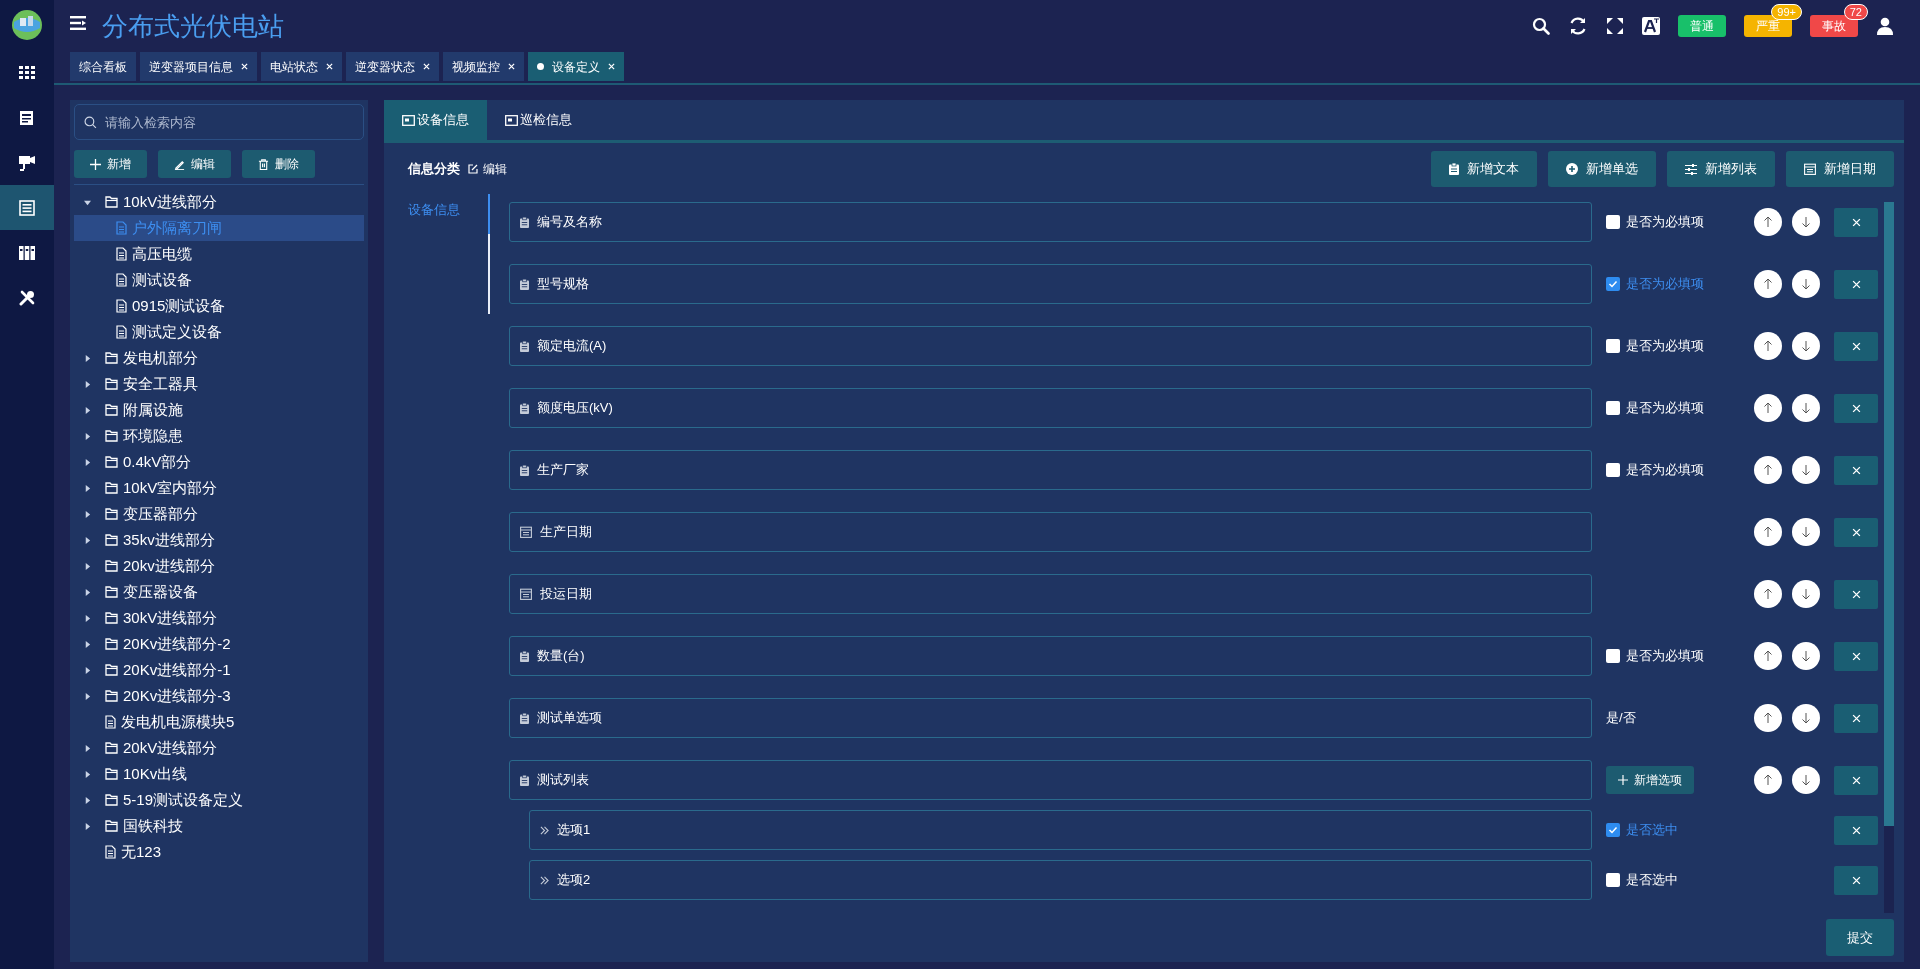 This screenshot has height=969, width=1920. I want to click on tree-item: 30kV进线部分, so click(219, 618).